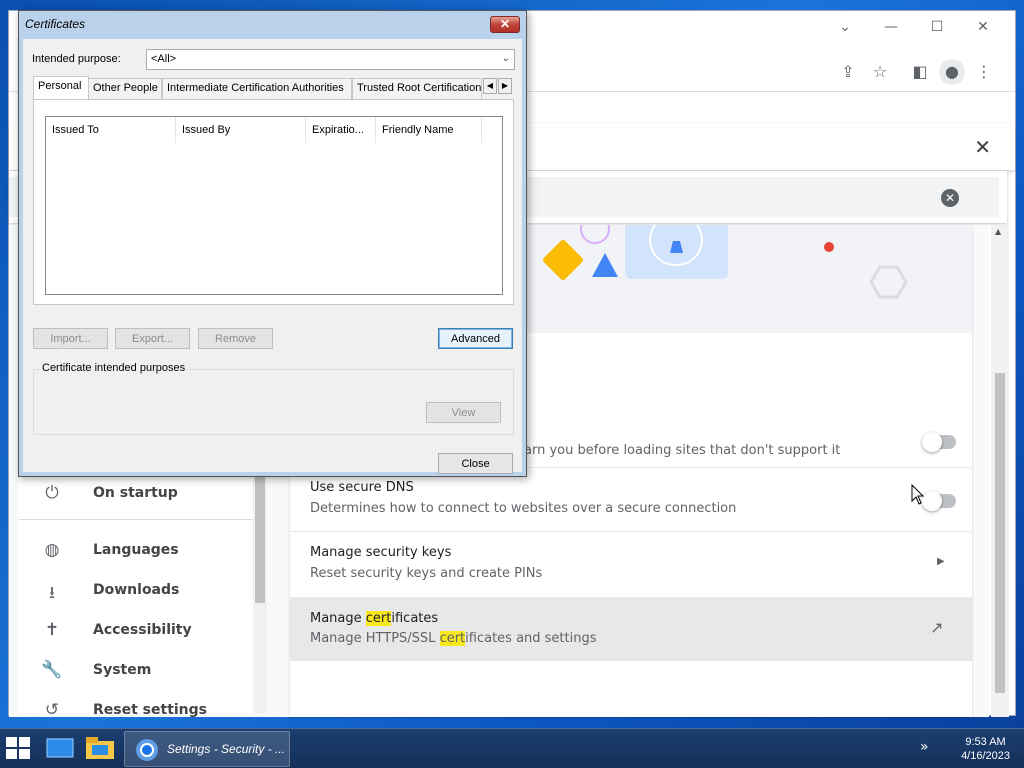 The image size is (1024, 768). What do you see at coordinates (417, 88) in the screenshot?
I see `tab-trusted-root: Trusted Root Certification` at bounding box center [417, 88].